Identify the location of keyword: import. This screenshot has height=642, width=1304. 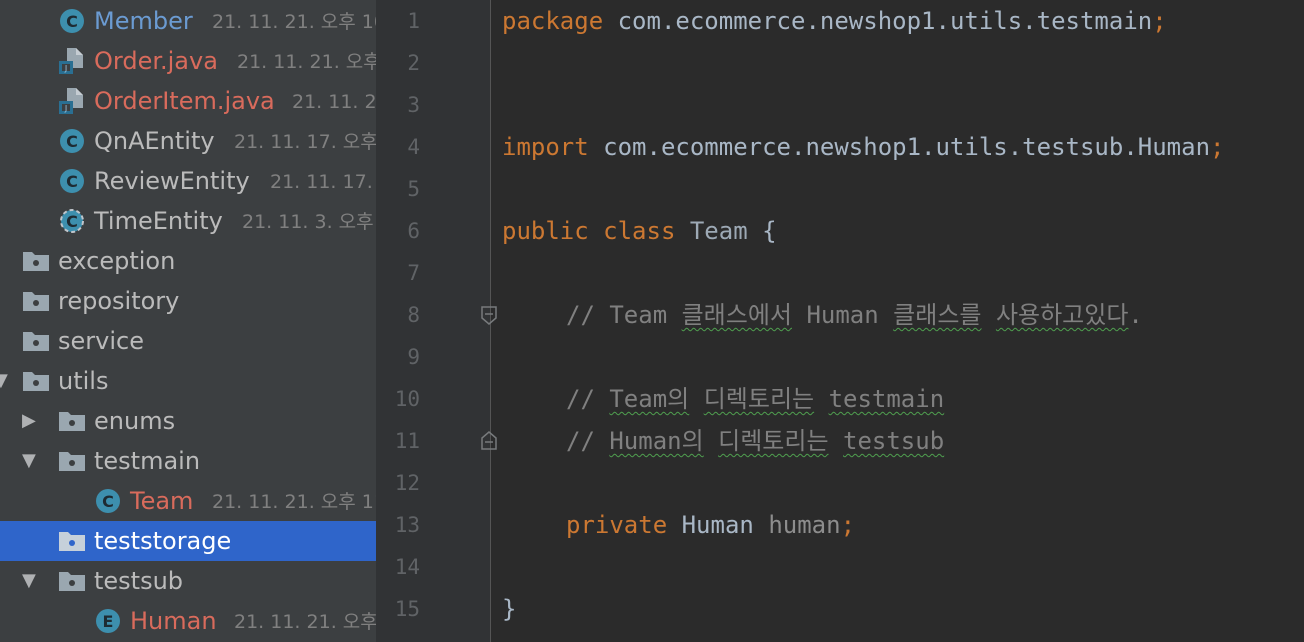
(545, 147).